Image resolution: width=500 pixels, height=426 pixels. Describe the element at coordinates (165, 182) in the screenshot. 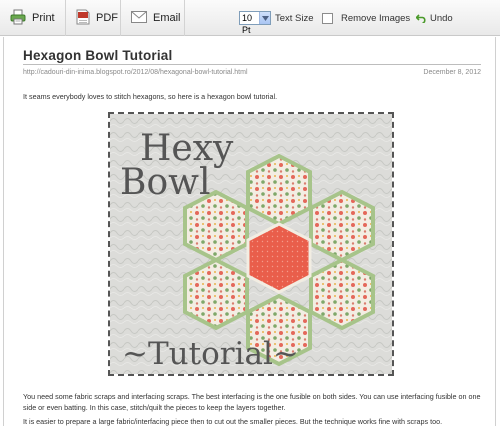

I see `image-title-line2: Bowl` at that location.